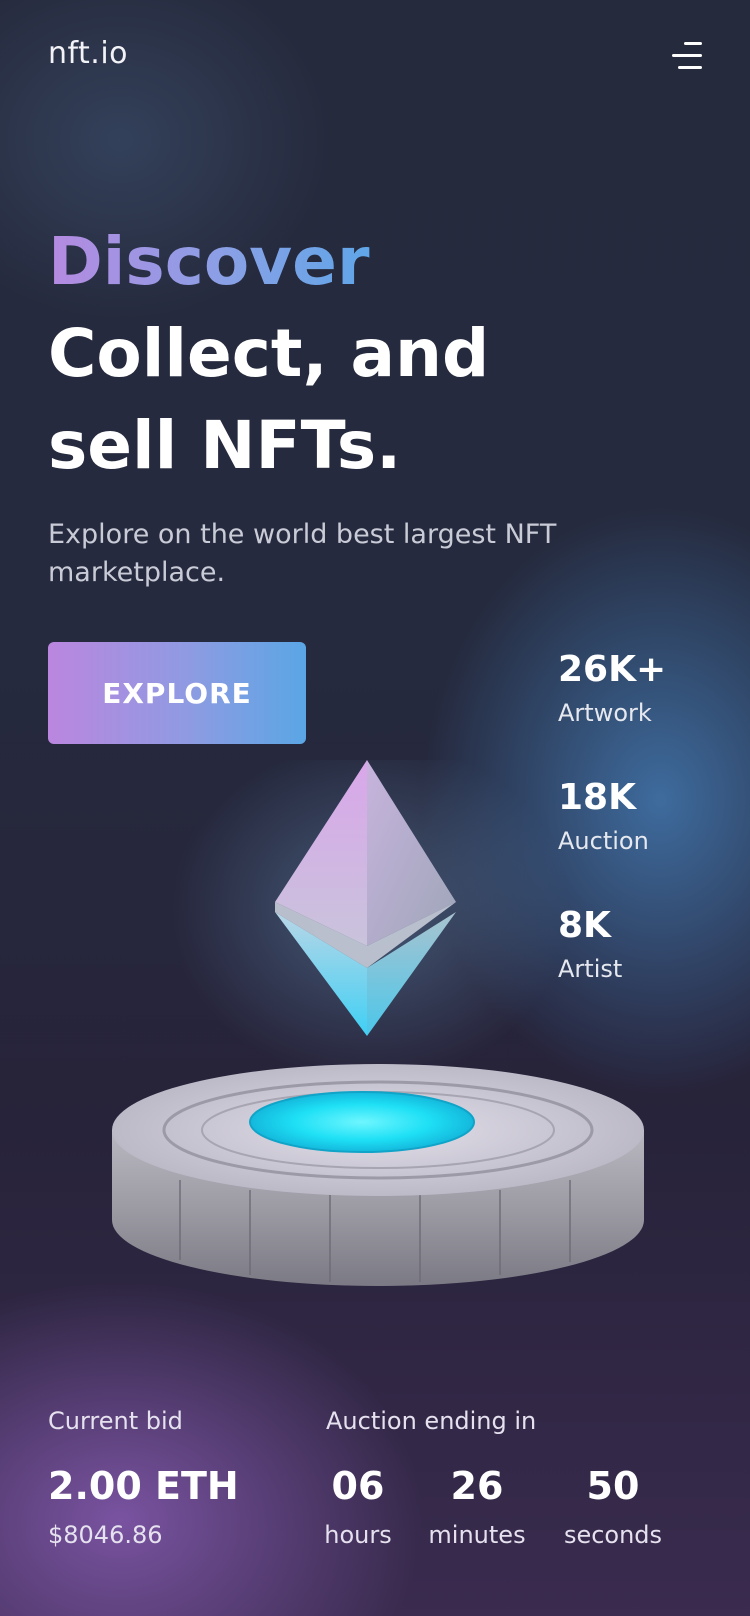 This screenshot has width=750, height=1616. I want to click on logo: nft.io, so click(88, 53).